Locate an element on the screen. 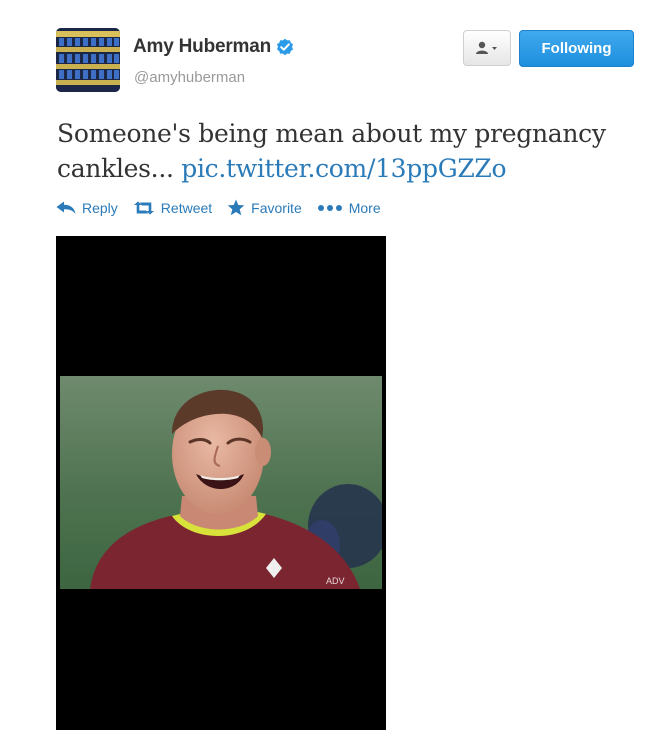 Image resolution: width=650 pixels, height=742 pixels. person-dropdown-icon is located at coordinates (486, 47).